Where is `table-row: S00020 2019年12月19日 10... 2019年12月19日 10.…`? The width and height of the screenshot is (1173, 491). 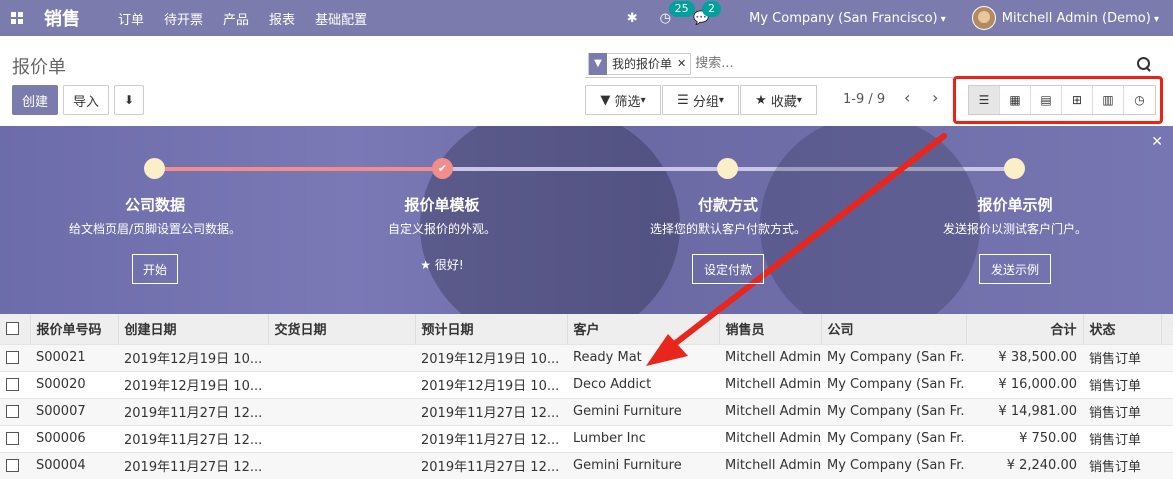 table-row: S00020 2019年12月19日 10... 2019年12月19日 10.… is located at coordinates (586, 384).